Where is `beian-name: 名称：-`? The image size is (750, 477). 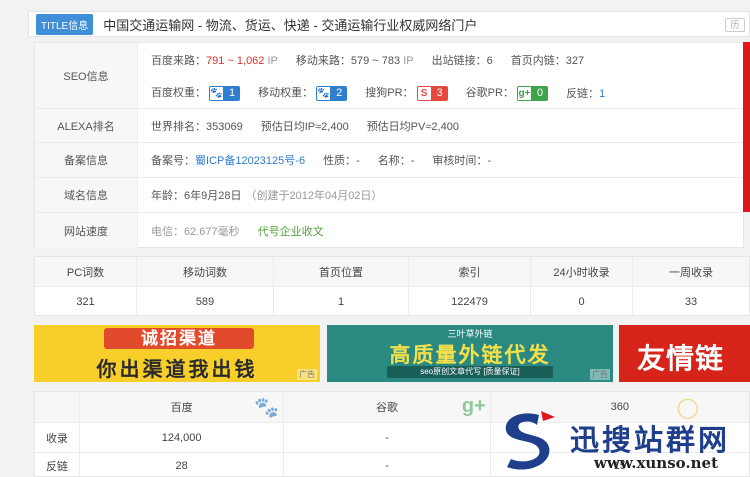
beian-name: 名称：- is located at coordinates (396, 161).